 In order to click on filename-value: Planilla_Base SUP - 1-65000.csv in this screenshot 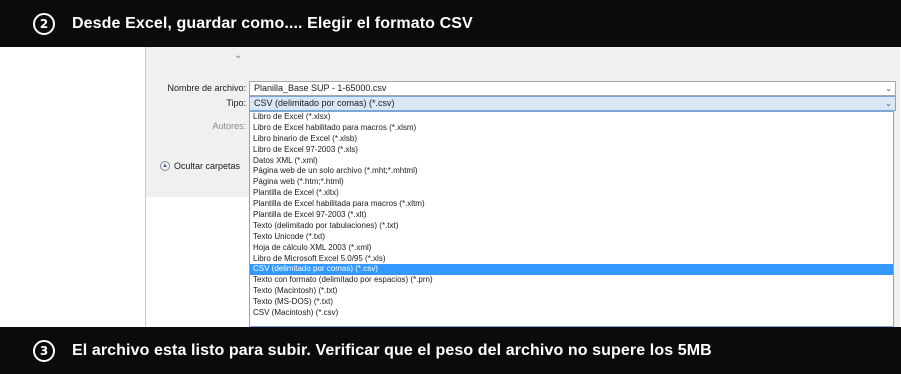, I will do `click(320, 88)`.